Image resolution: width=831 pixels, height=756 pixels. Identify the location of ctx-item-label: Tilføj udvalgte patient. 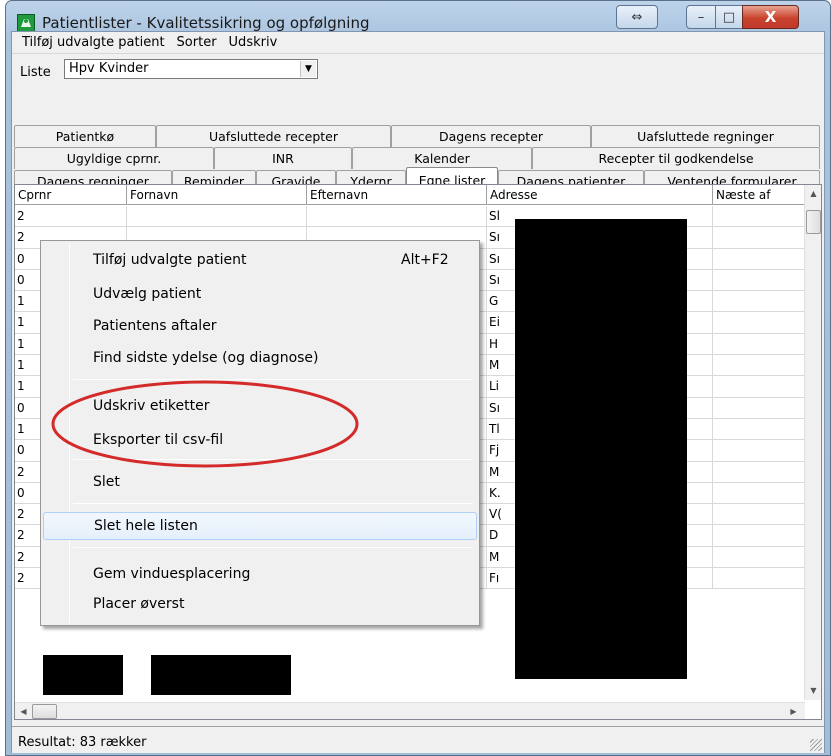
(170, 260).